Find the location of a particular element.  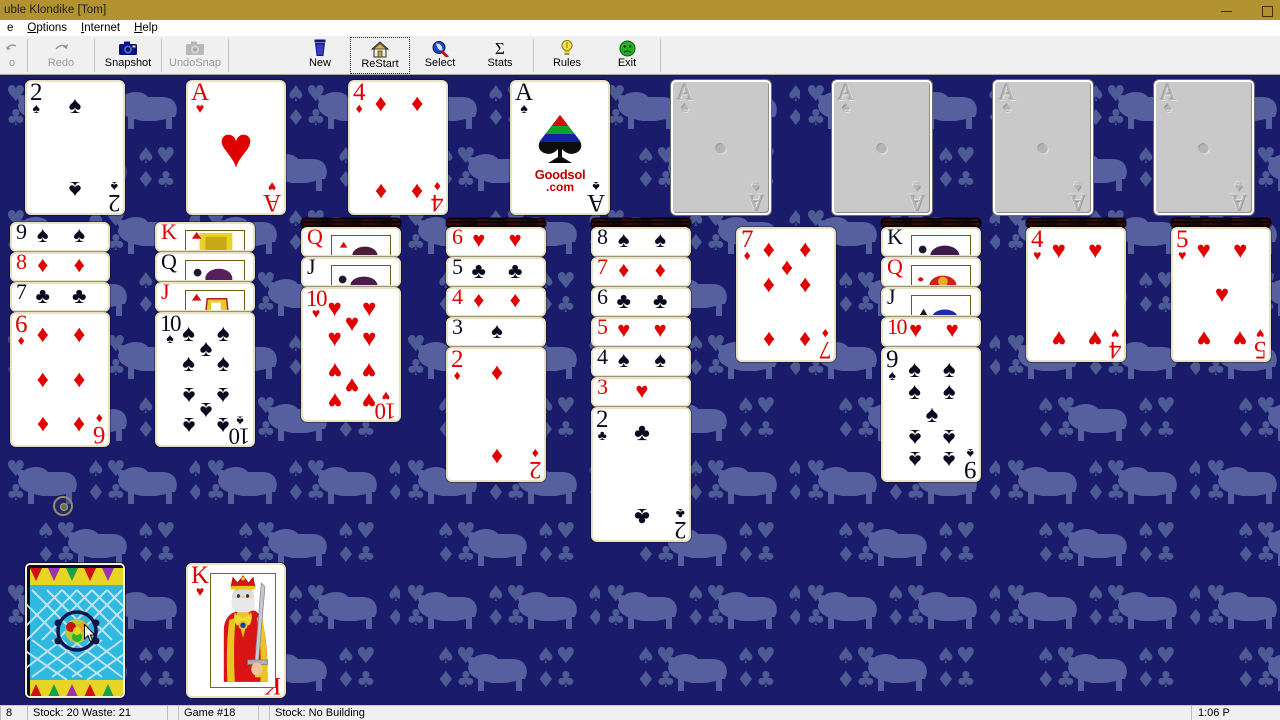

tableau-card-c5-7: 2 ♣ 2 ♣ ♣ ♣ is located at coordinates (641, 474).